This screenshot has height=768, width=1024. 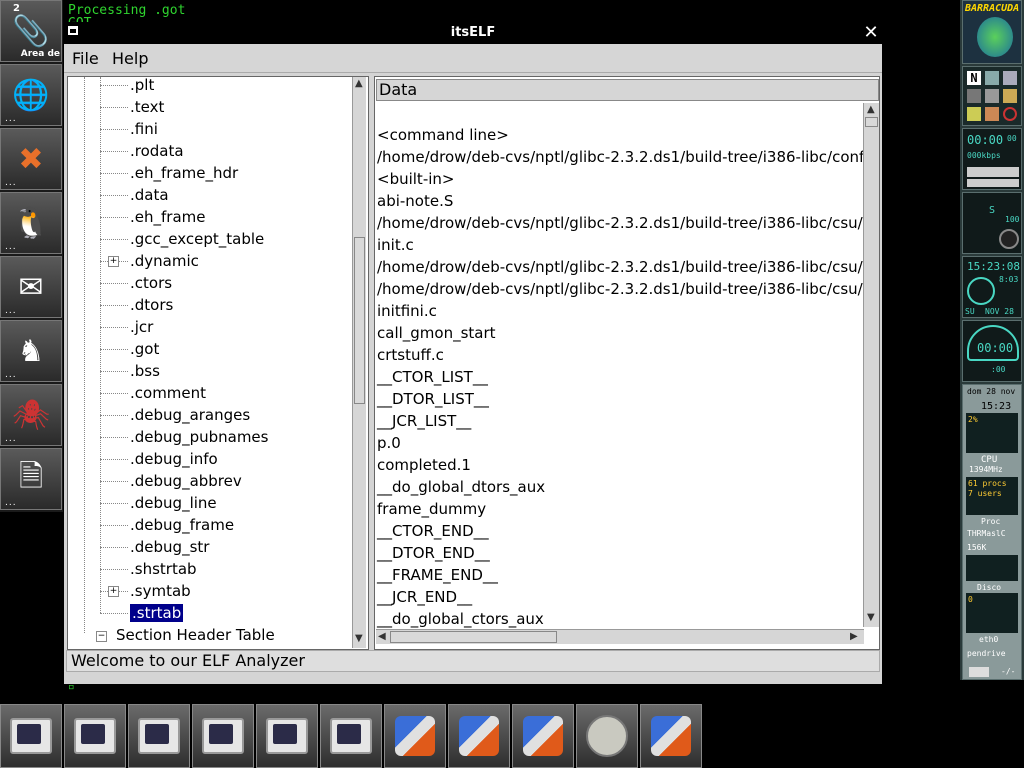 What do you see at coordinates (144, 129) in the screenshot?
I see `tree-node: .fini` at bounding box center [144, 129].